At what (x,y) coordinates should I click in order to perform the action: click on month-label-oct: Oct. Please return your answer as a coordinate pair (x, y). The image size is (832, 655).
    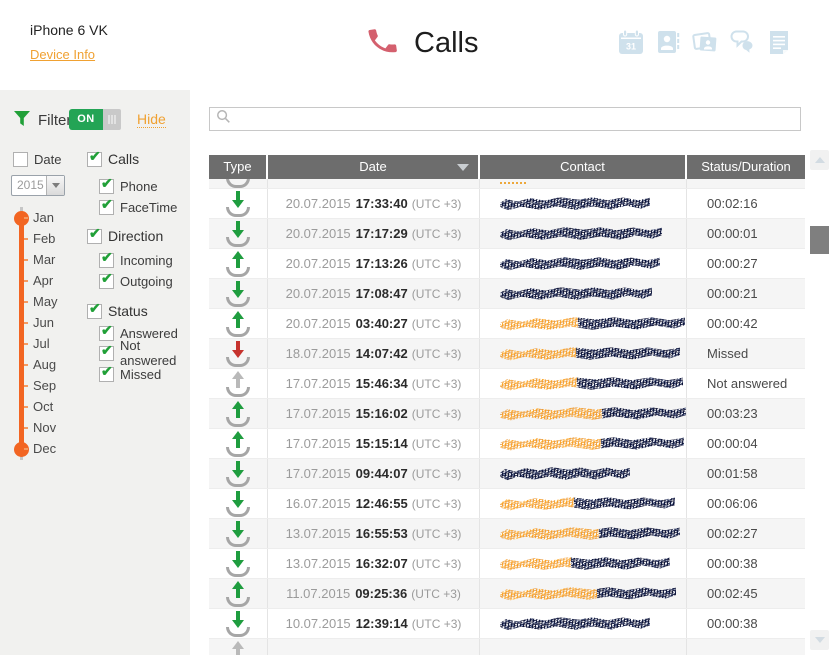
    Looking at the image, I should click on (43, 406).